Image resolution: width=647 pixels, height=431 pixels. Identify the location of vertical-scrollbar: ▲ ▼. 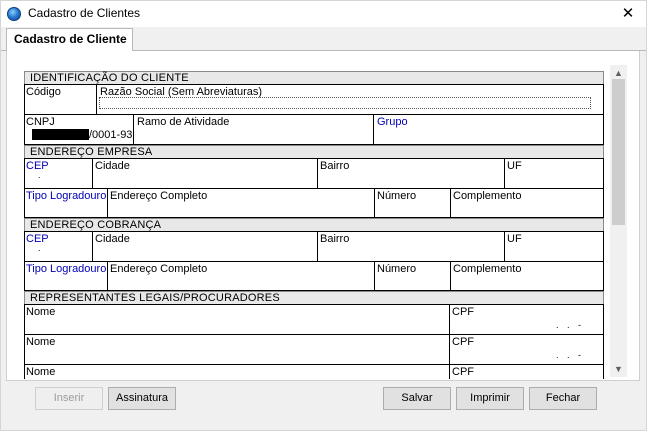
(618, 221).